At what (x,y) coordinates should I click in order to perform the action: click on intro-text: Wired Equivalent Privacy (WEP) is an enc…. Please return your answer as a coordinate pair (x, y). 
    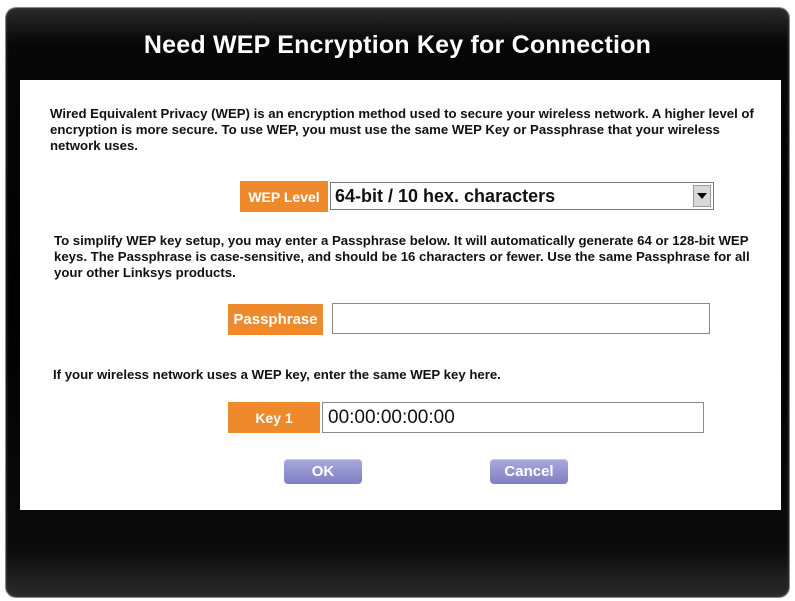
    Looking at the image, I should click on (402, 129).